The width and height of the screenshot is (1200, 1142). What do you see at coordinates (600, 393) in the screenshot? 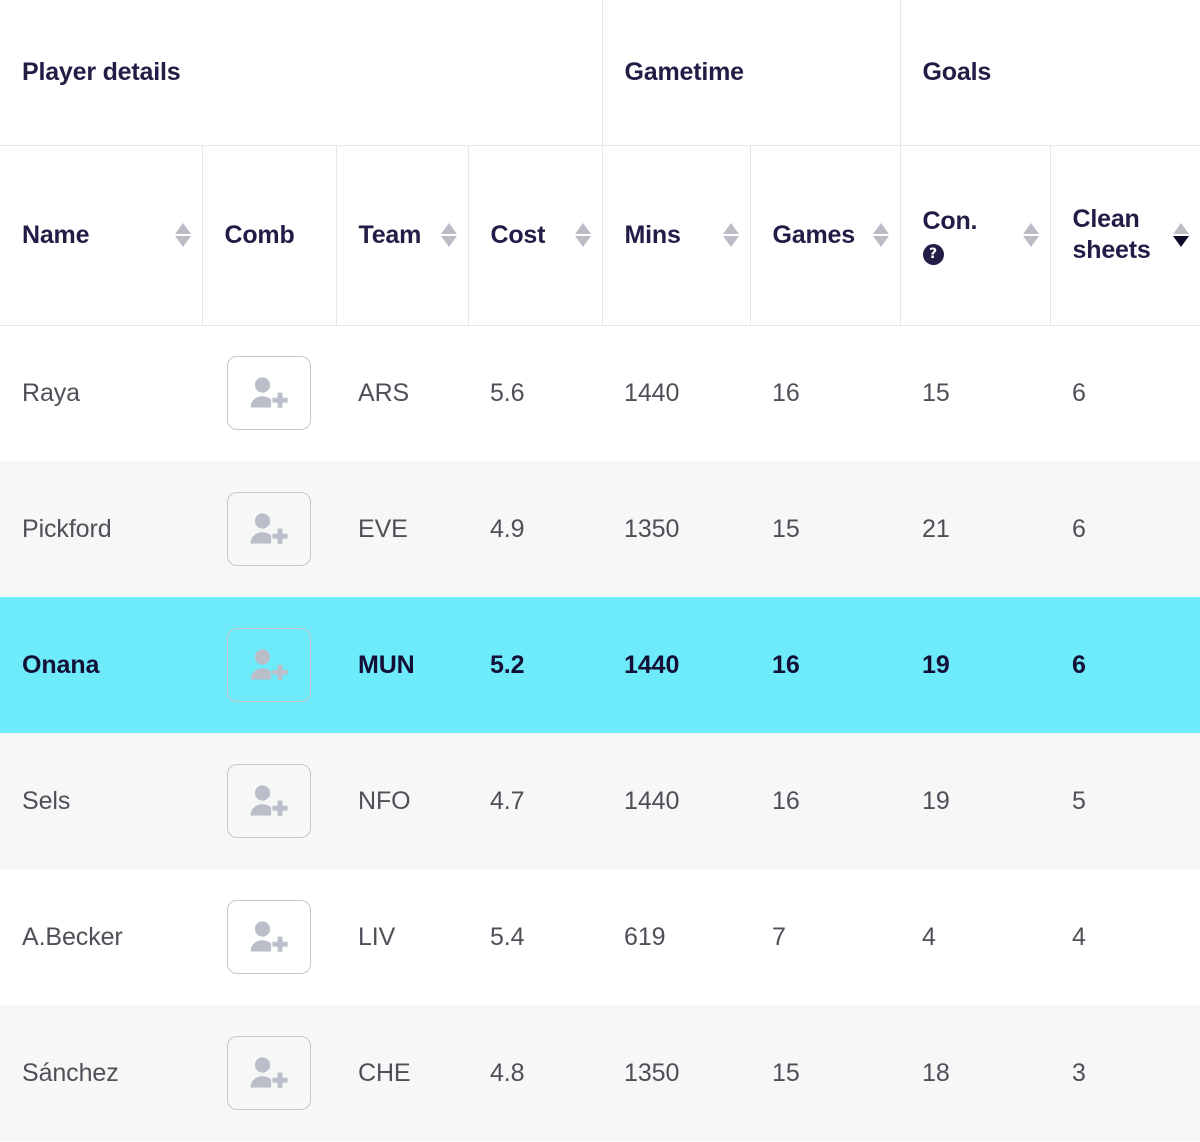
I see `table-row: Raya ARS 5.6 1440 16 15 6` at bounding box center [600, 393].